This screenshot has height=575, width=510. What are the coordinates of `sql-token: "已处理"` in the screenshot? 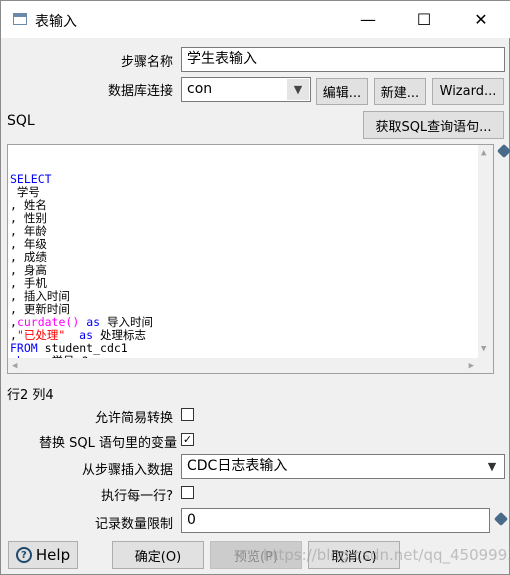 It's located at (41, 335).